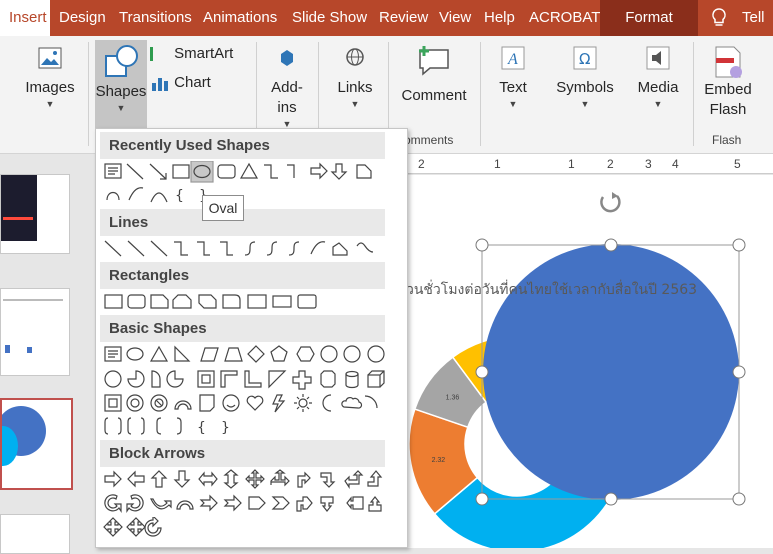  What do you see at coordinates (279, 403) in the screenshot?
I see `lightning-bolt-shape-icon` at bounding box center [279, 403].